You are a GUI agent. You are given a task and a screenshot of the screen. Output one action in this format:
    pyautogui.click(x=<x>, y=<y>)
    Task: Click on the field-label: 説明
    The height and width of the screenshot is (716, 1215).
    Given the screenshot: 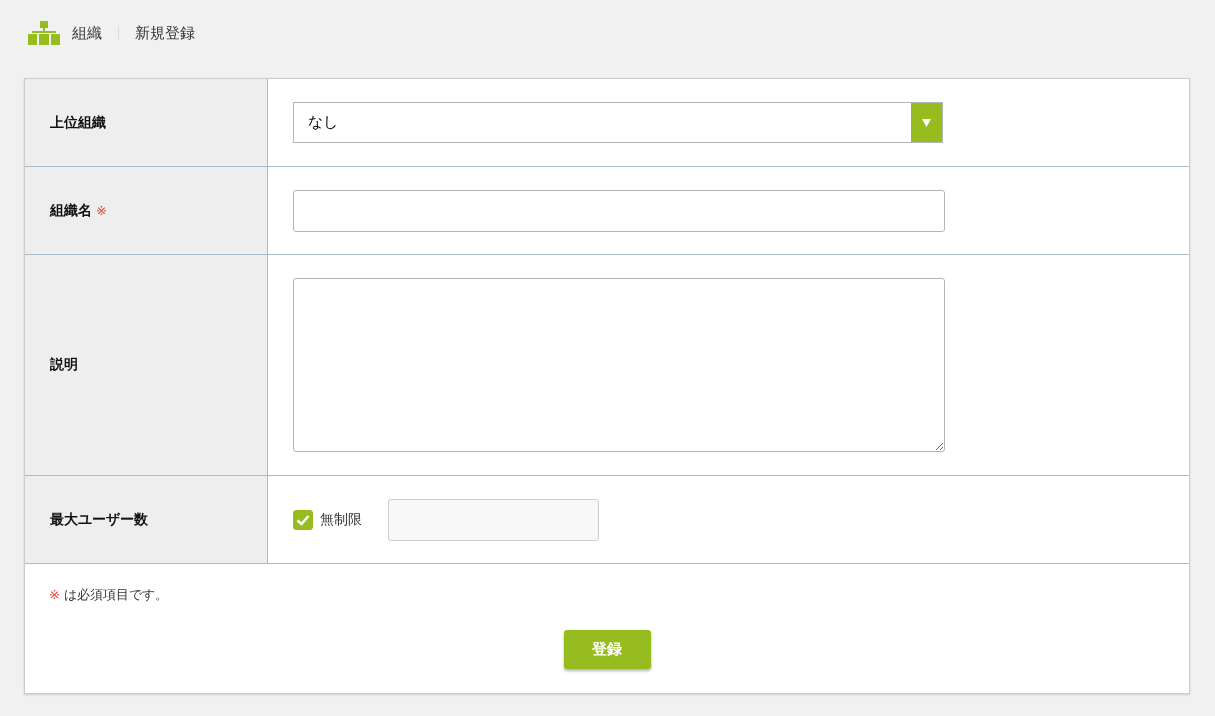 What is the action you would take?
    pyautogui.click(x=64, y=365)
    